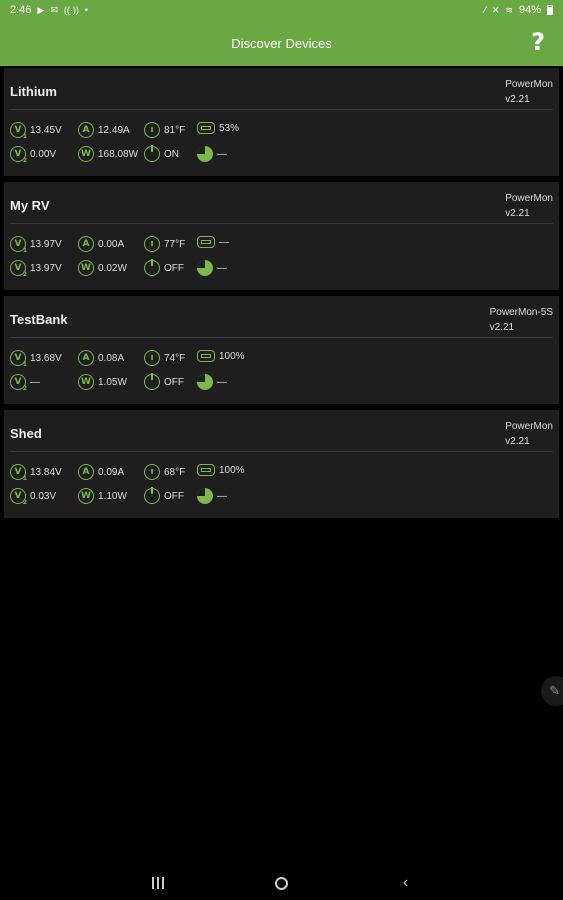 The width and height of the screenshot is (563, 900). What do you see at coordinates (46, 358) in the screenshot?
I see `voltage-1-value: 13.68V` at bounding box center [46, 358].